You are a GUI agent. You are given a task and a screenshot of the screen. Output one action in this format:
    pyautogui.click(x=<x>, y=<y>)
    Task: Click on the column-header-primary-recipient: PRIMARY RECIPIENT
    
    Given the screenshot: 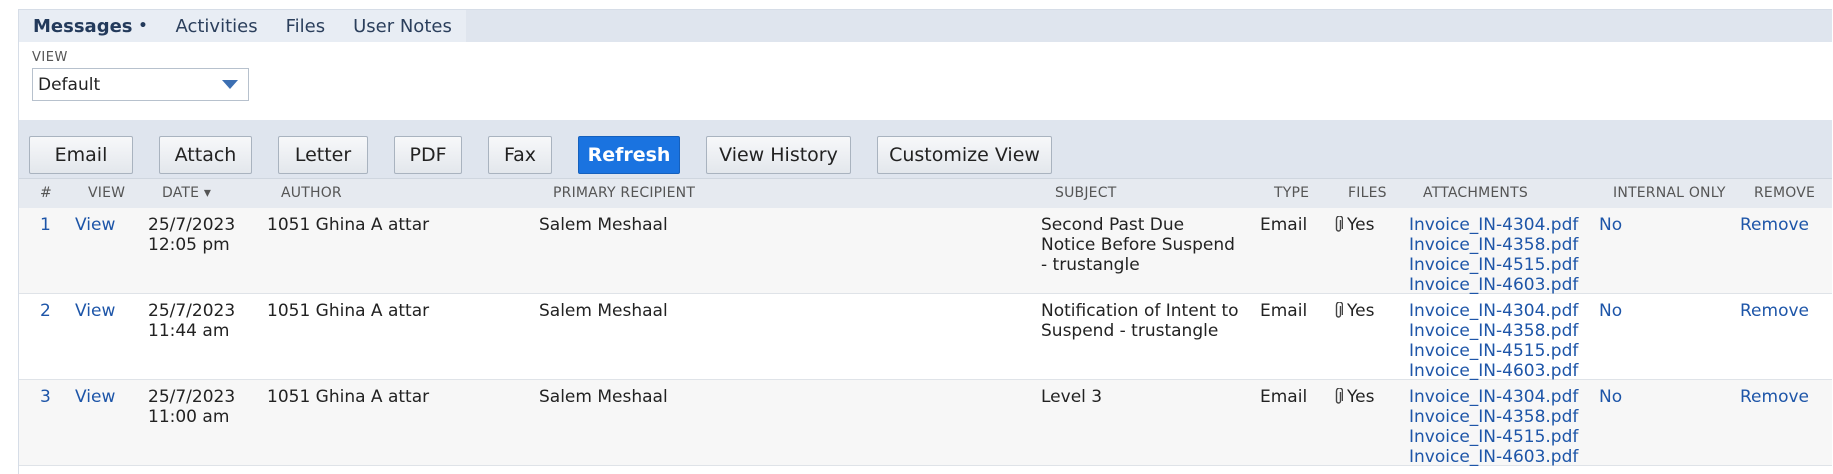 What is the action you would take?
    pyautogui.click(x=624, y=193)
    